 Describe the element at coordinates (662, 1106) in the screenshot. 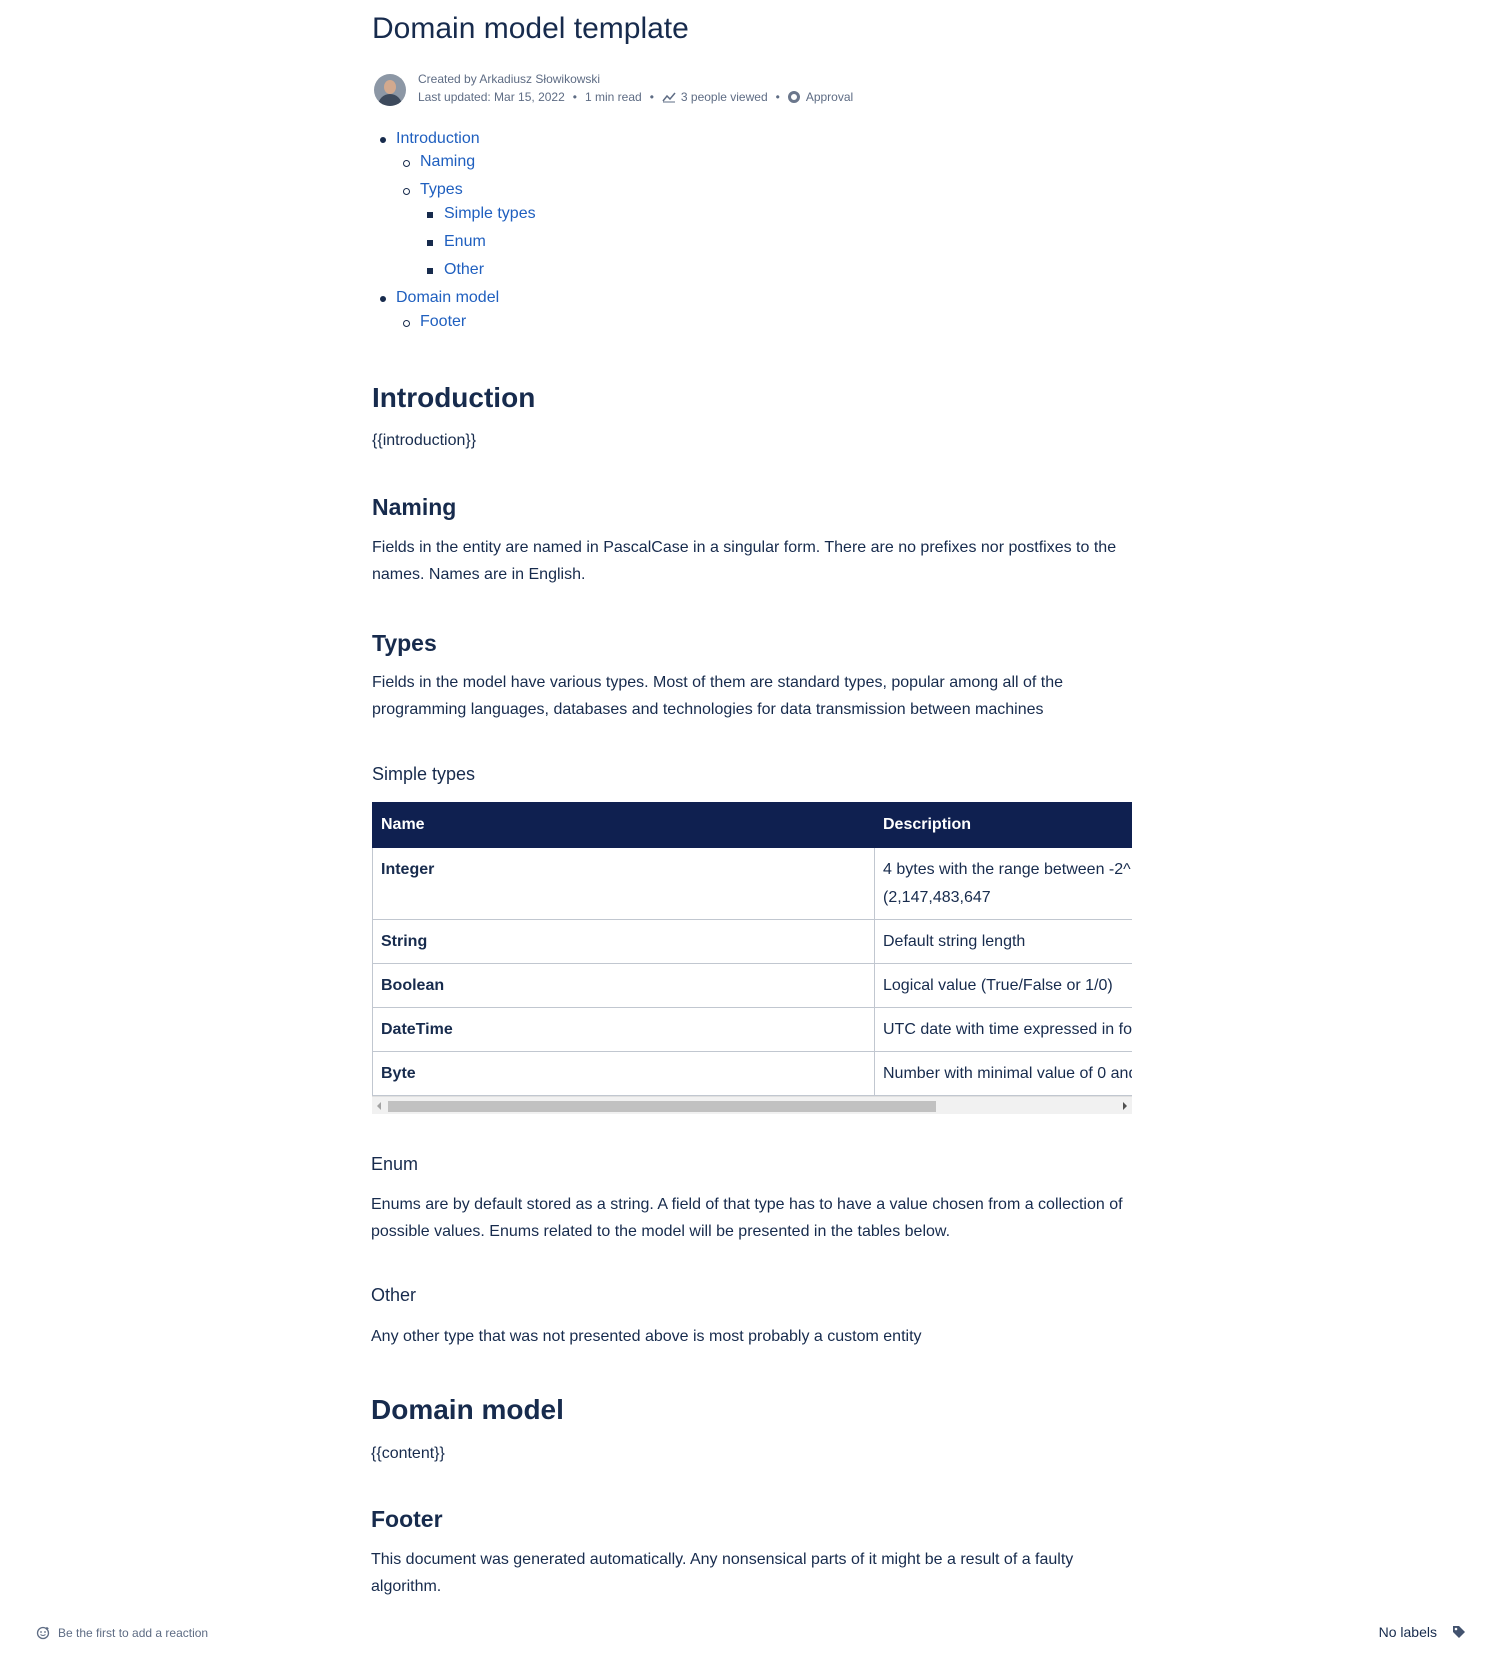

I see `scrollbar-thumb` at that location.